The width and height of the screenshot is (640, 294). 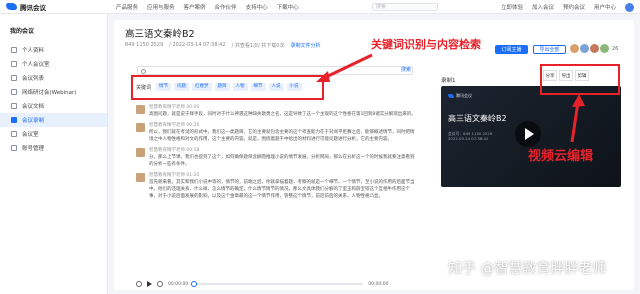 I want to click on annotation-video-label: 视频云编辑, so click(x=561, y=156).